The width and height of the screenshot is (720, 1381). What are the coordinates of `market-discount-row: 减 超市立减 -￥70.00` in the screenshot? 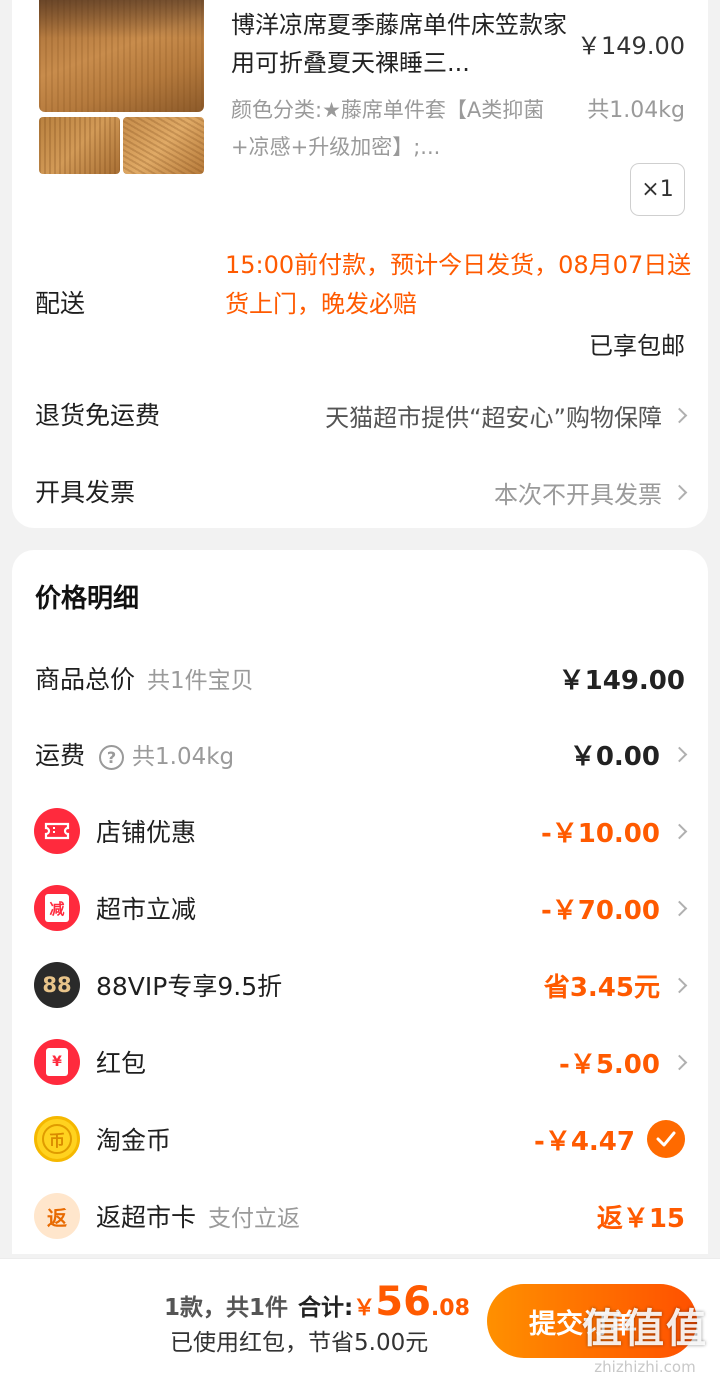 It's located at (360, 908).